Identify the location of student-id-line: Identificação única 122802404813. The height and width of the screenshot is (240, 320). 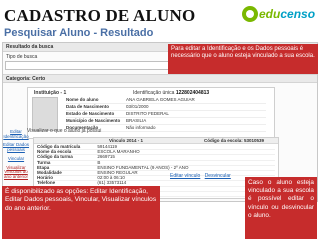
(171, 93).